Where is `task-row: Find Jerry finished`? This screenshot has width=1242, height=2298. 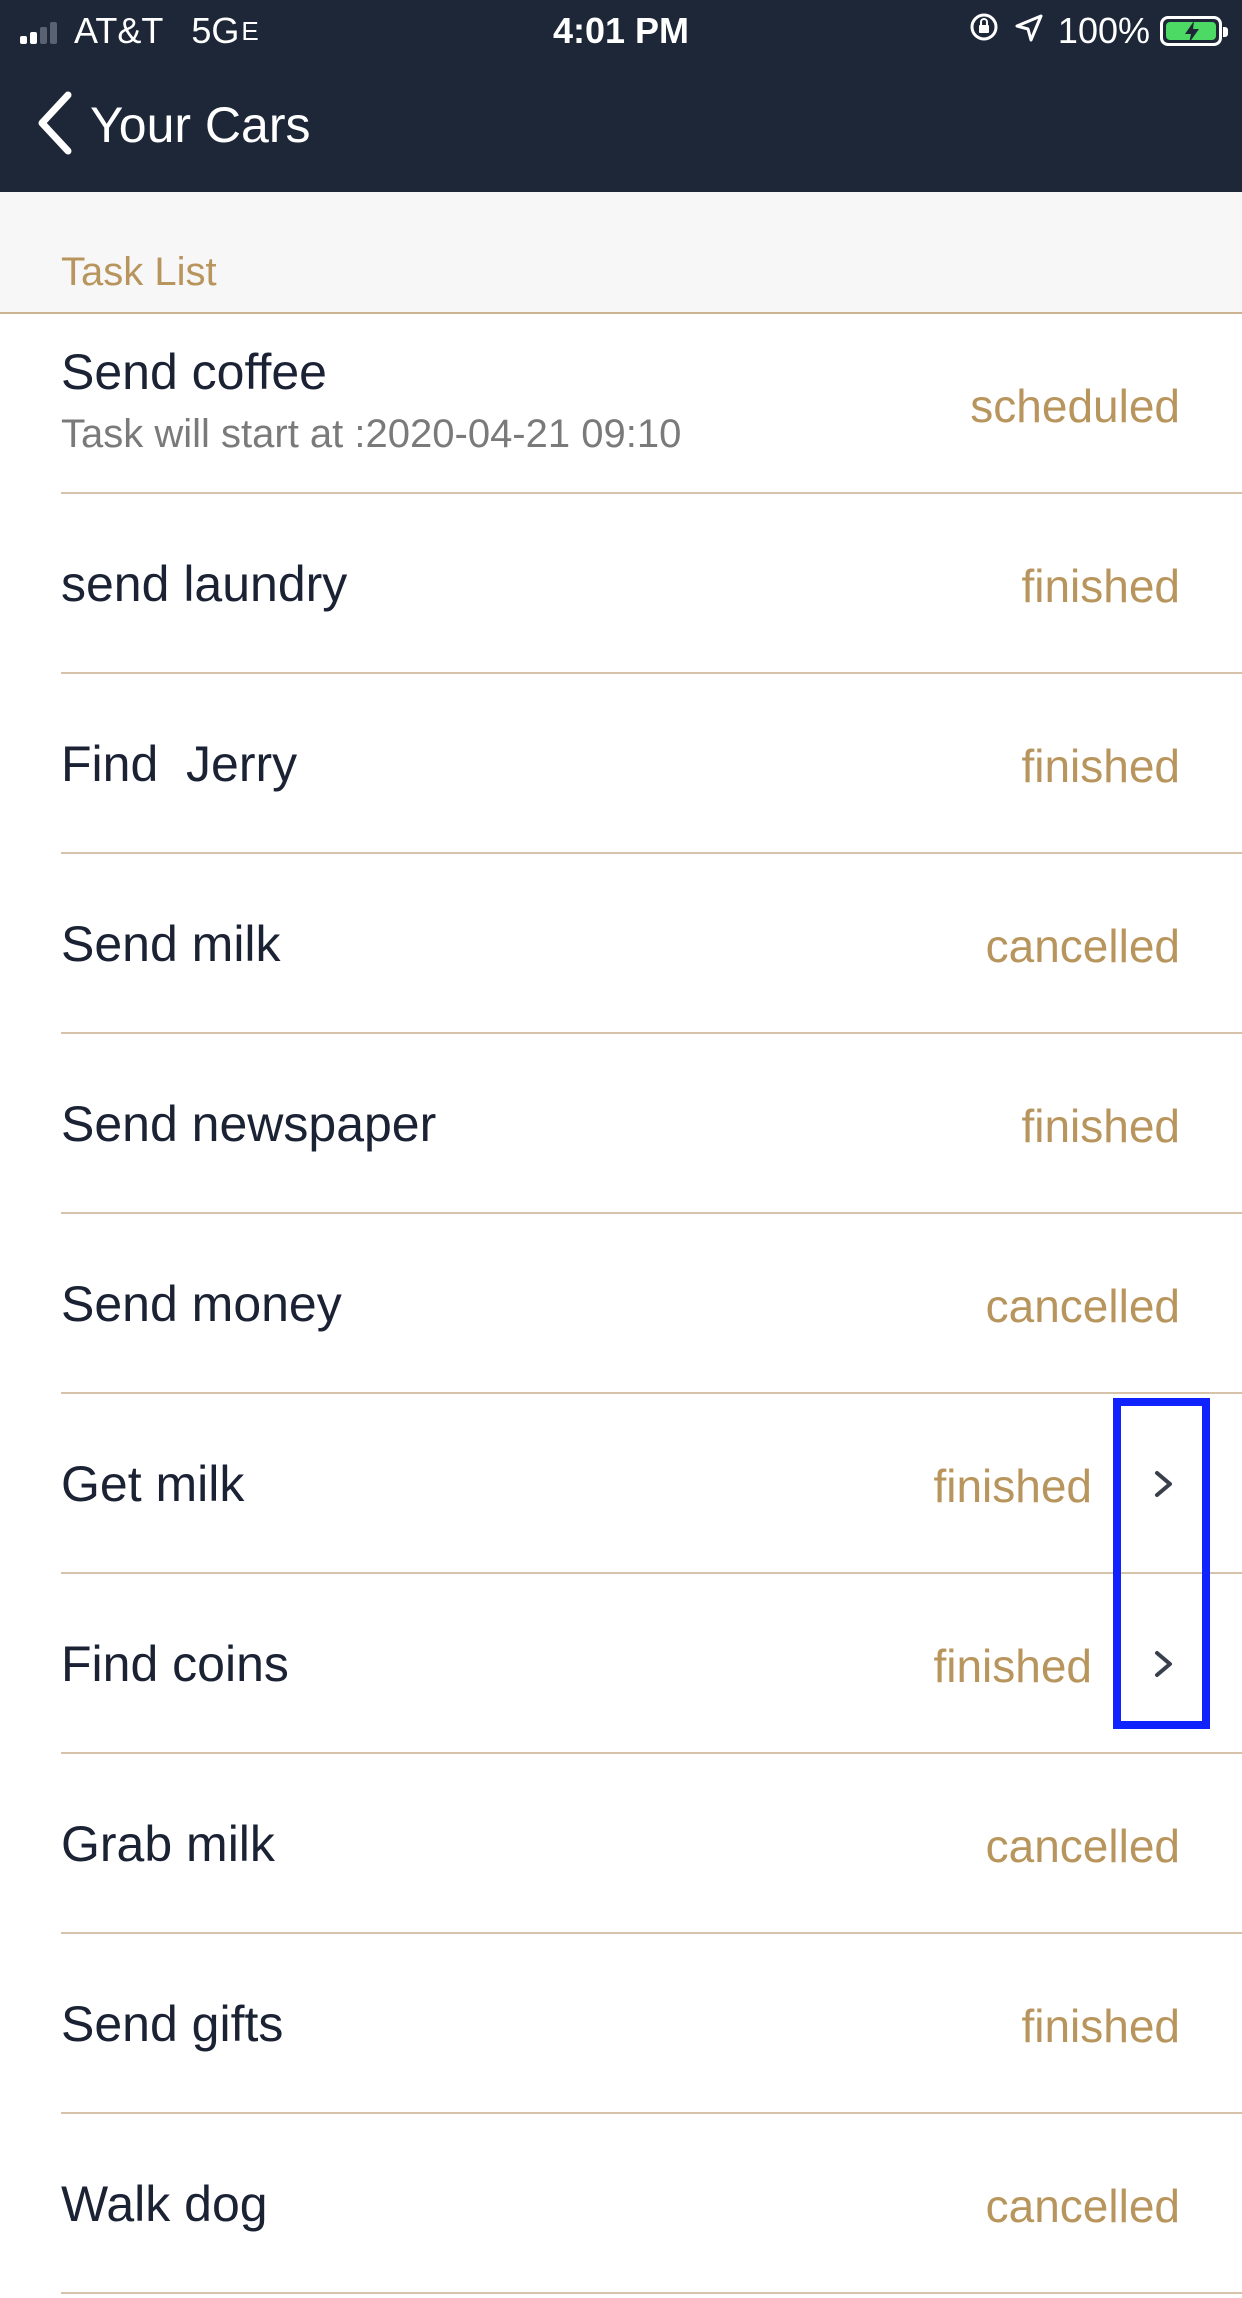 task-row: Find Jerry finished is located at coordinates (621, 764).